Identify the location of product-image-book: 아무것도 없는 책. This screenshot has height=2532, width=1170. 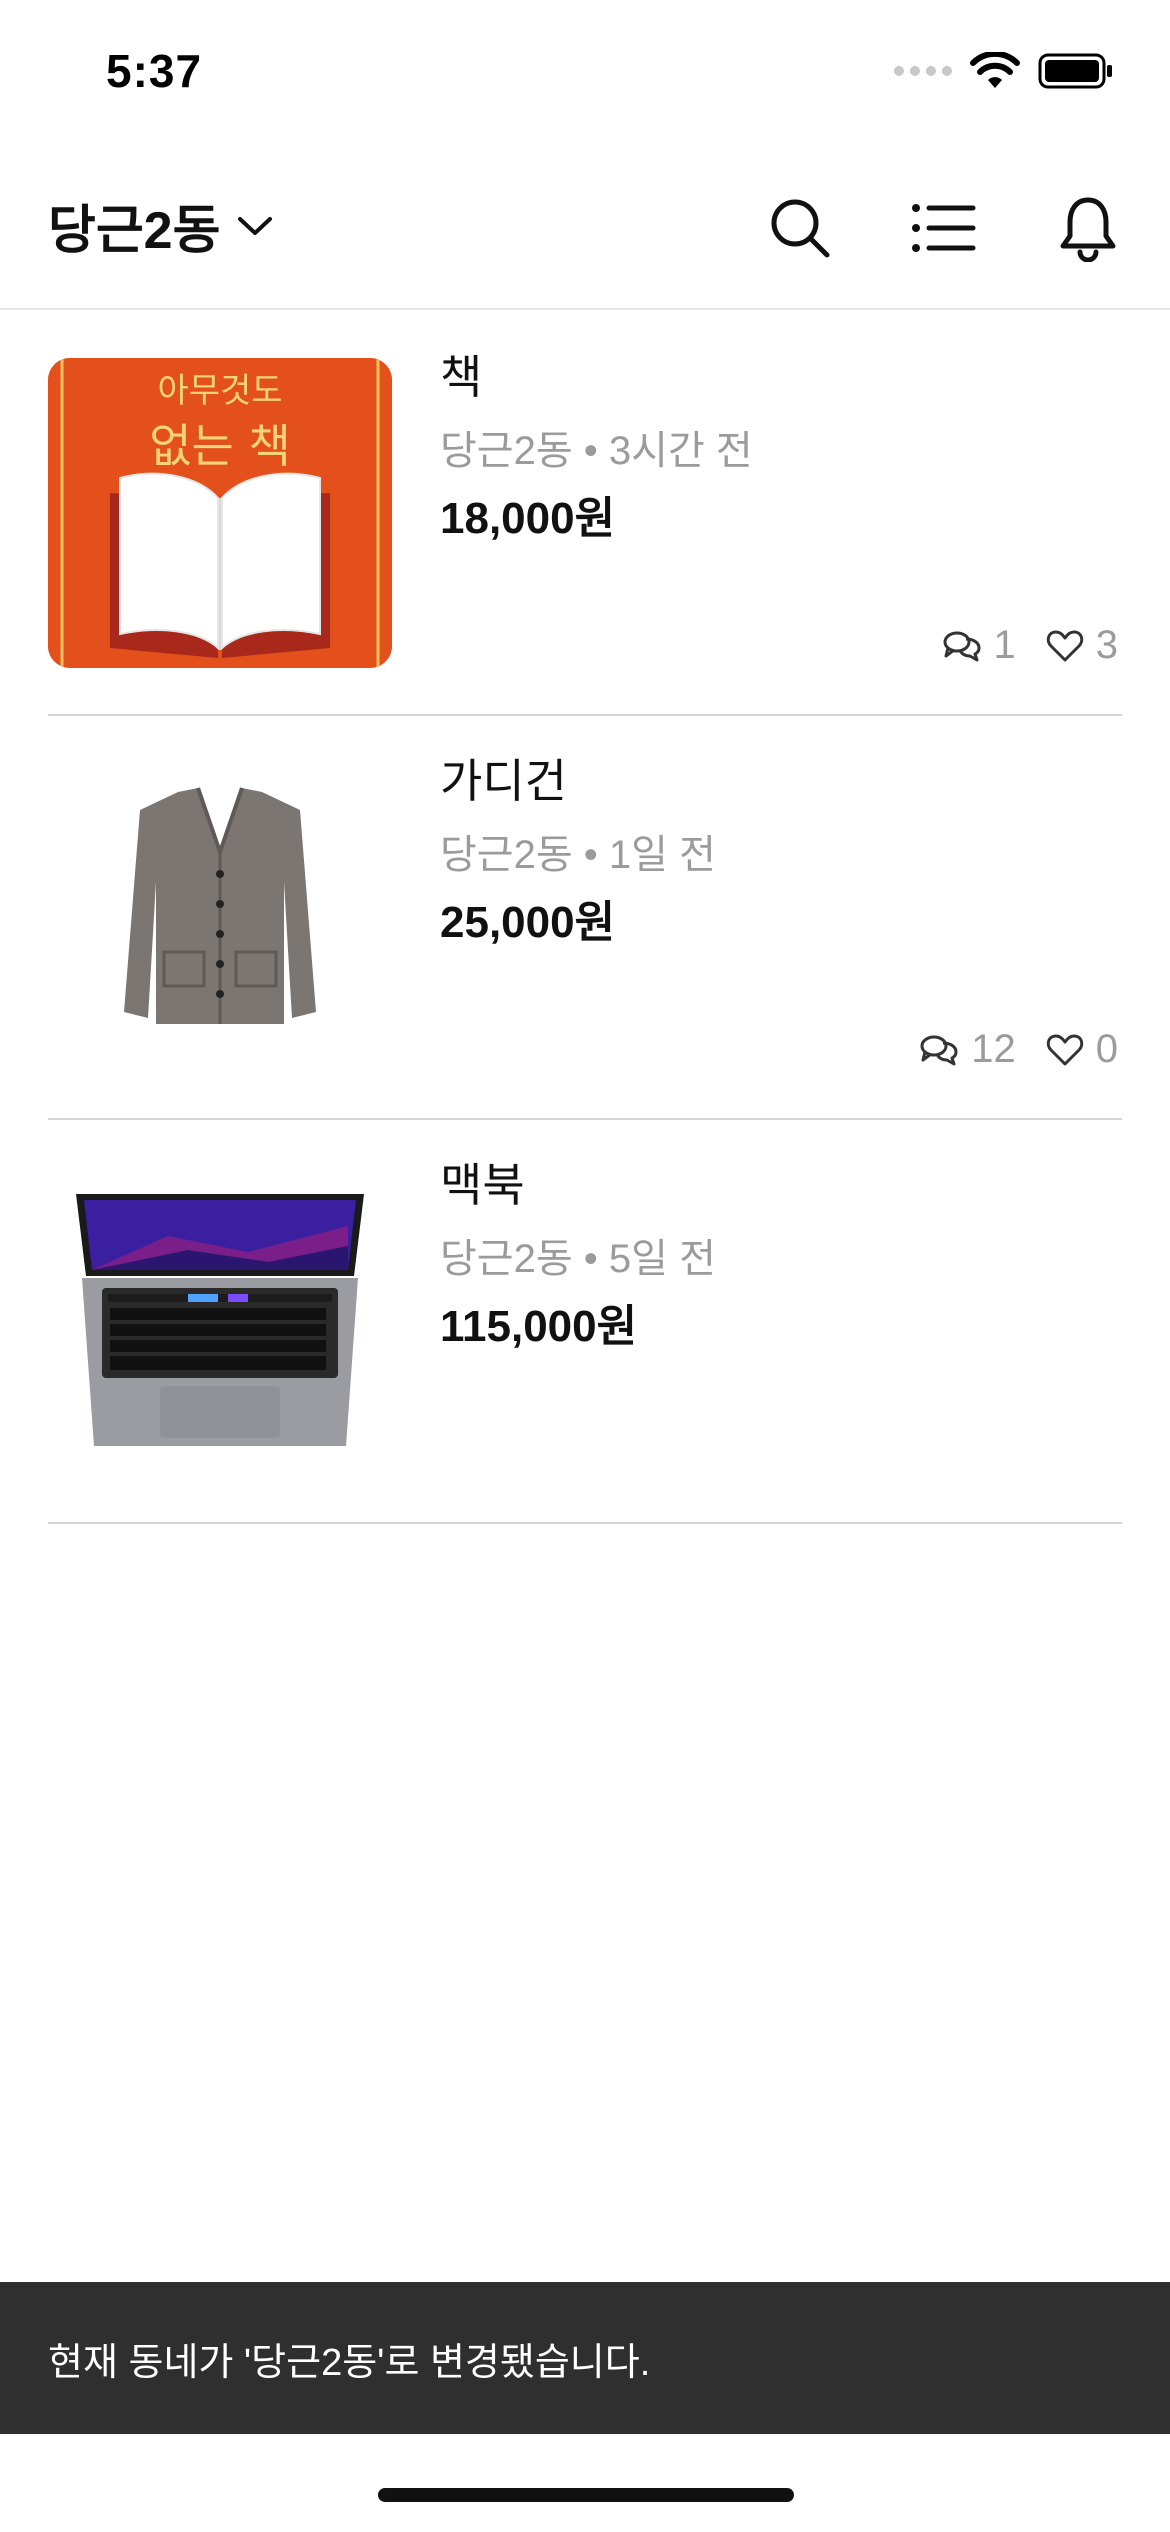
(220, 513).